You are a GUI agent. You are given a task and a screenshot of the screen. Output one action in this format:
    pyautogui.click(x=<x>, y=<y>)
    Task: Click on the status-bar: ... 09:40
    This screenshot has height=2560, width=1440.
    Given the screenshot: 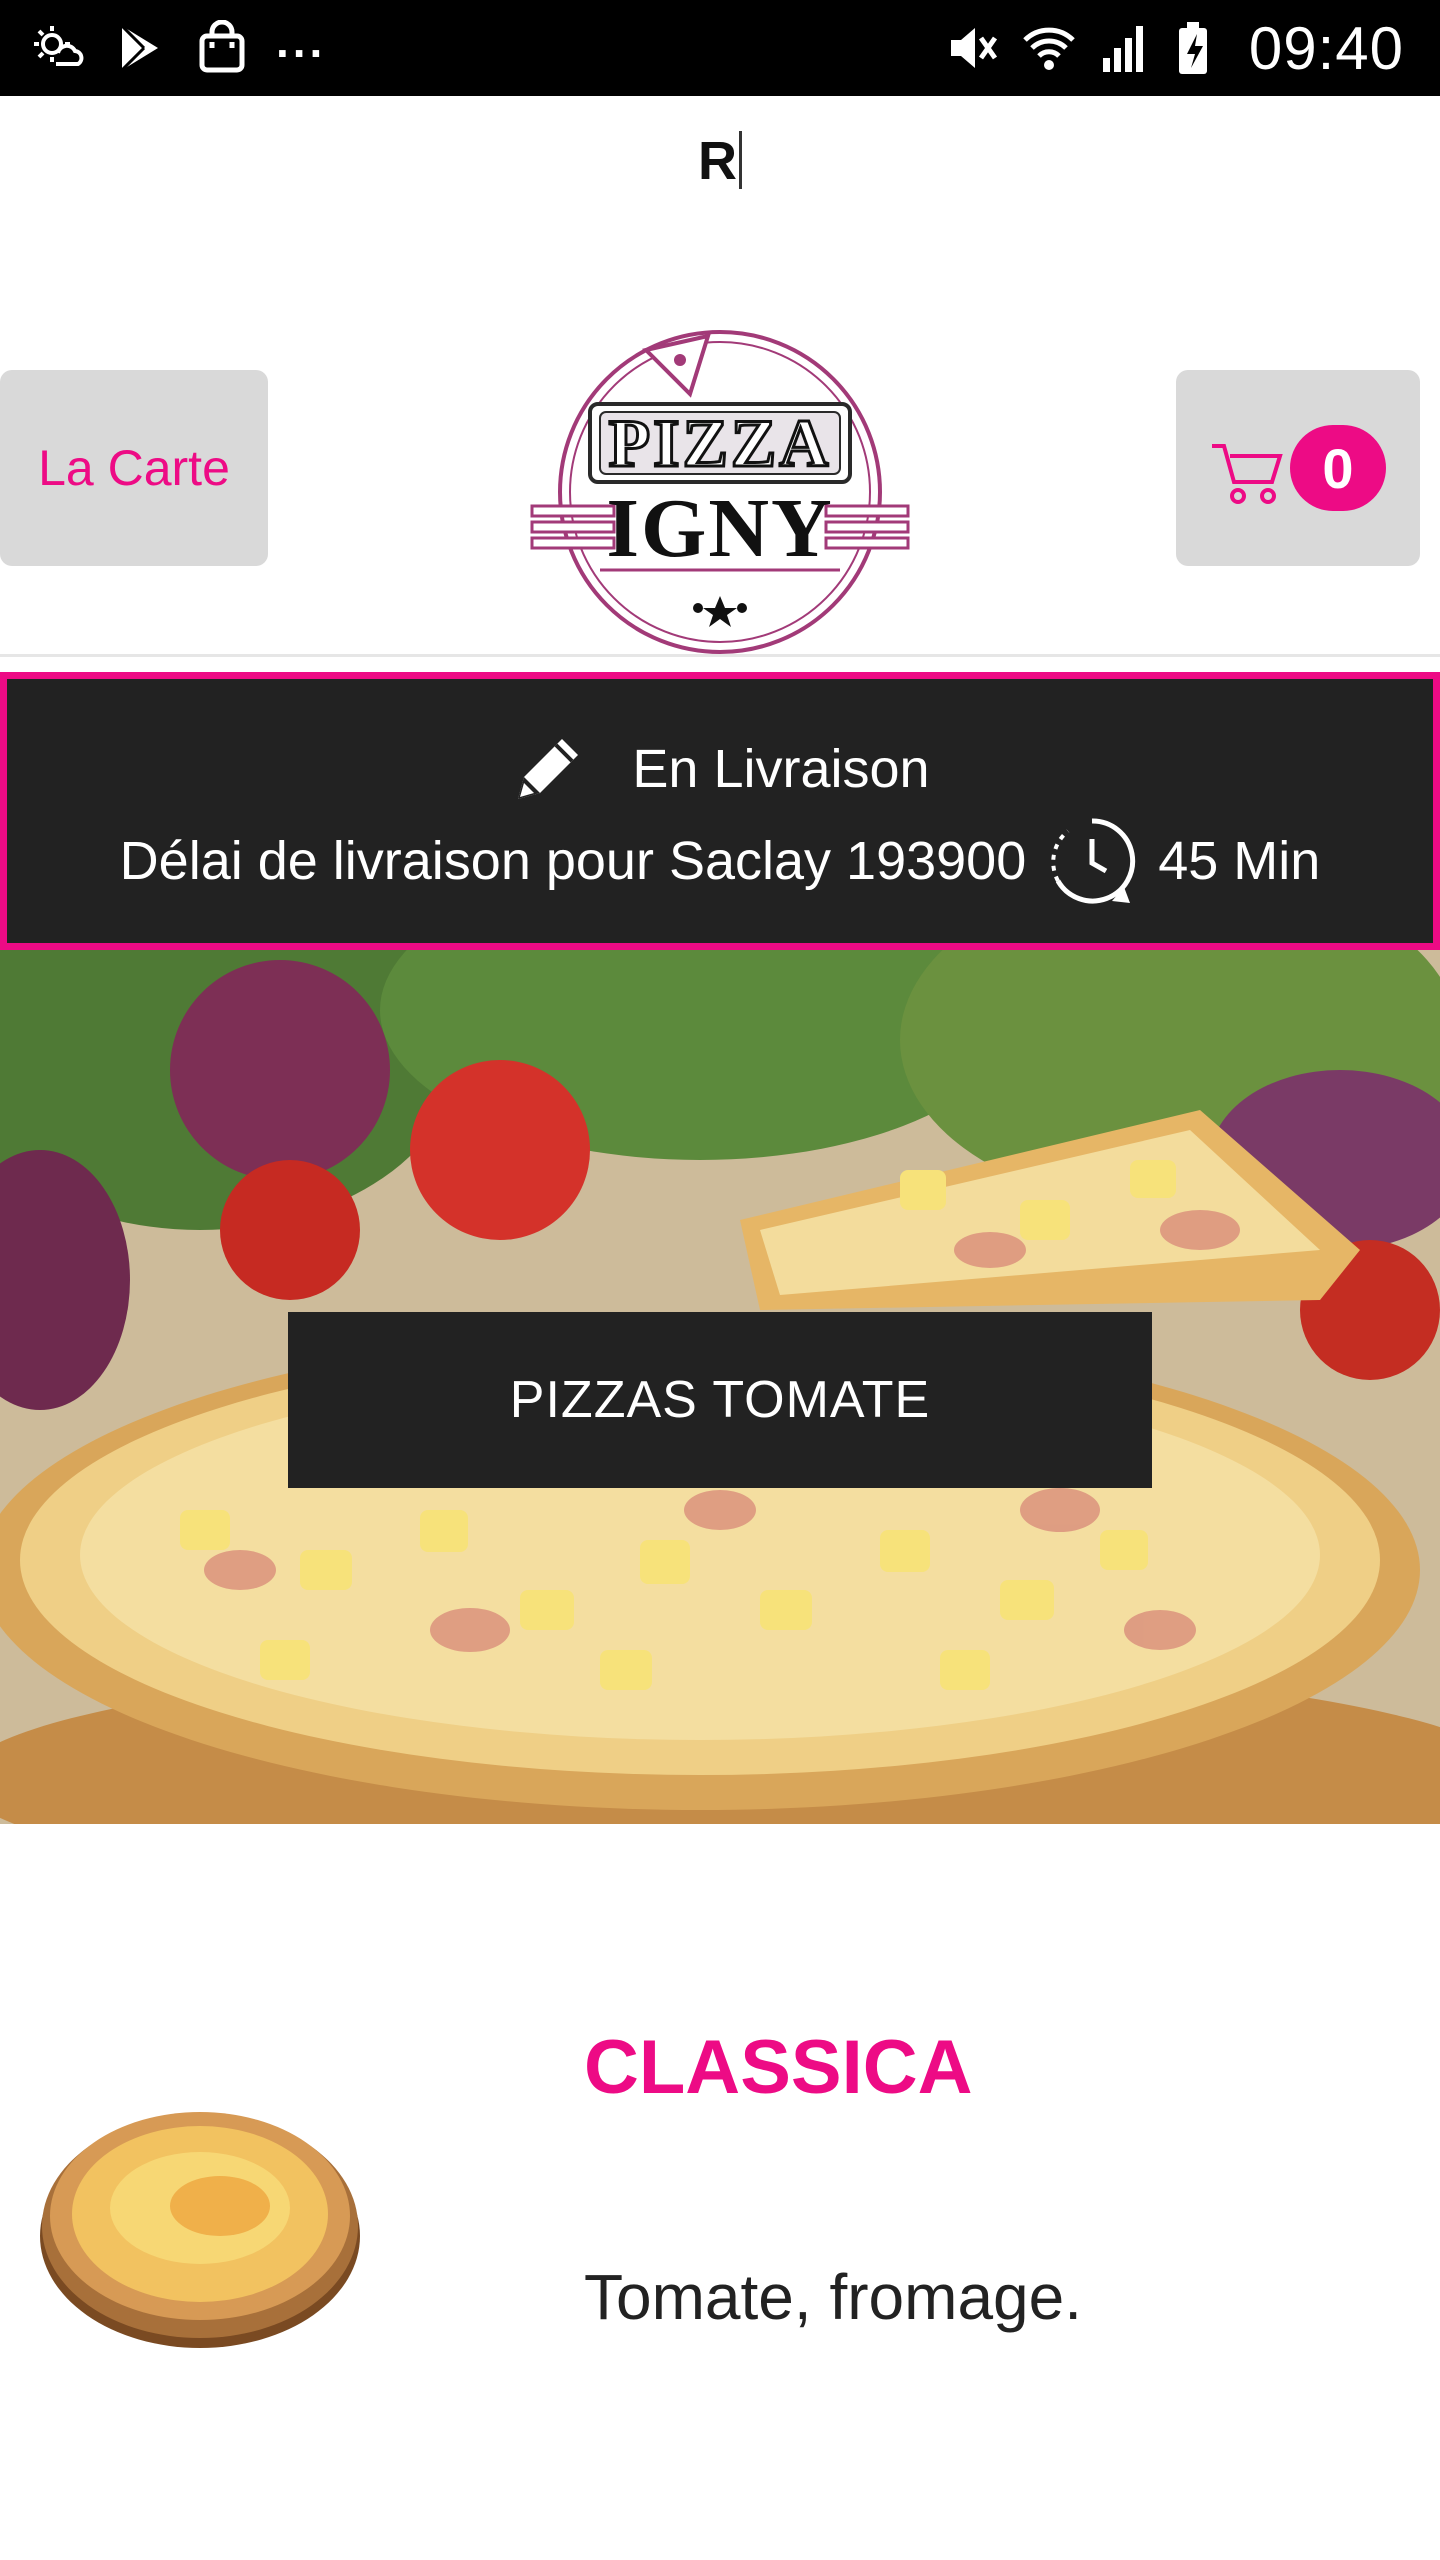 What is the action you would take?
    pyautogui.click(x=720, y=48)
    